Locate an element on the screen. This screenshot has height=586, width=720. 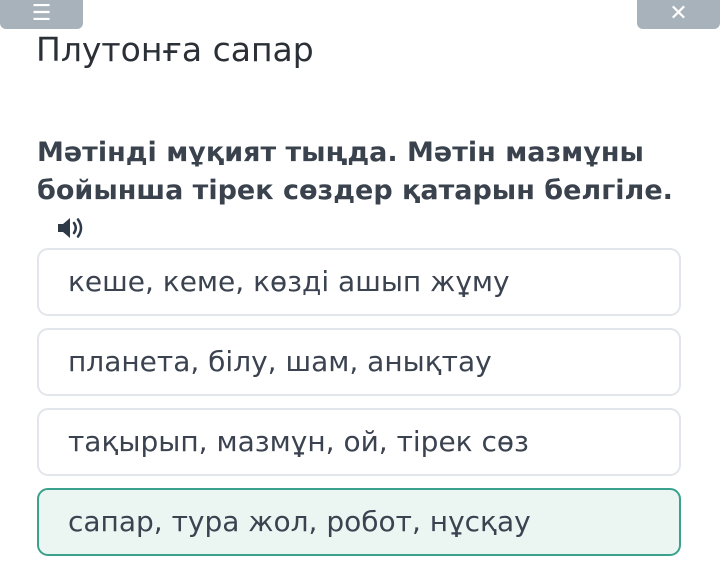
answer-option: планета, білу, шам, анықтау is located at coordinates (359, 362).